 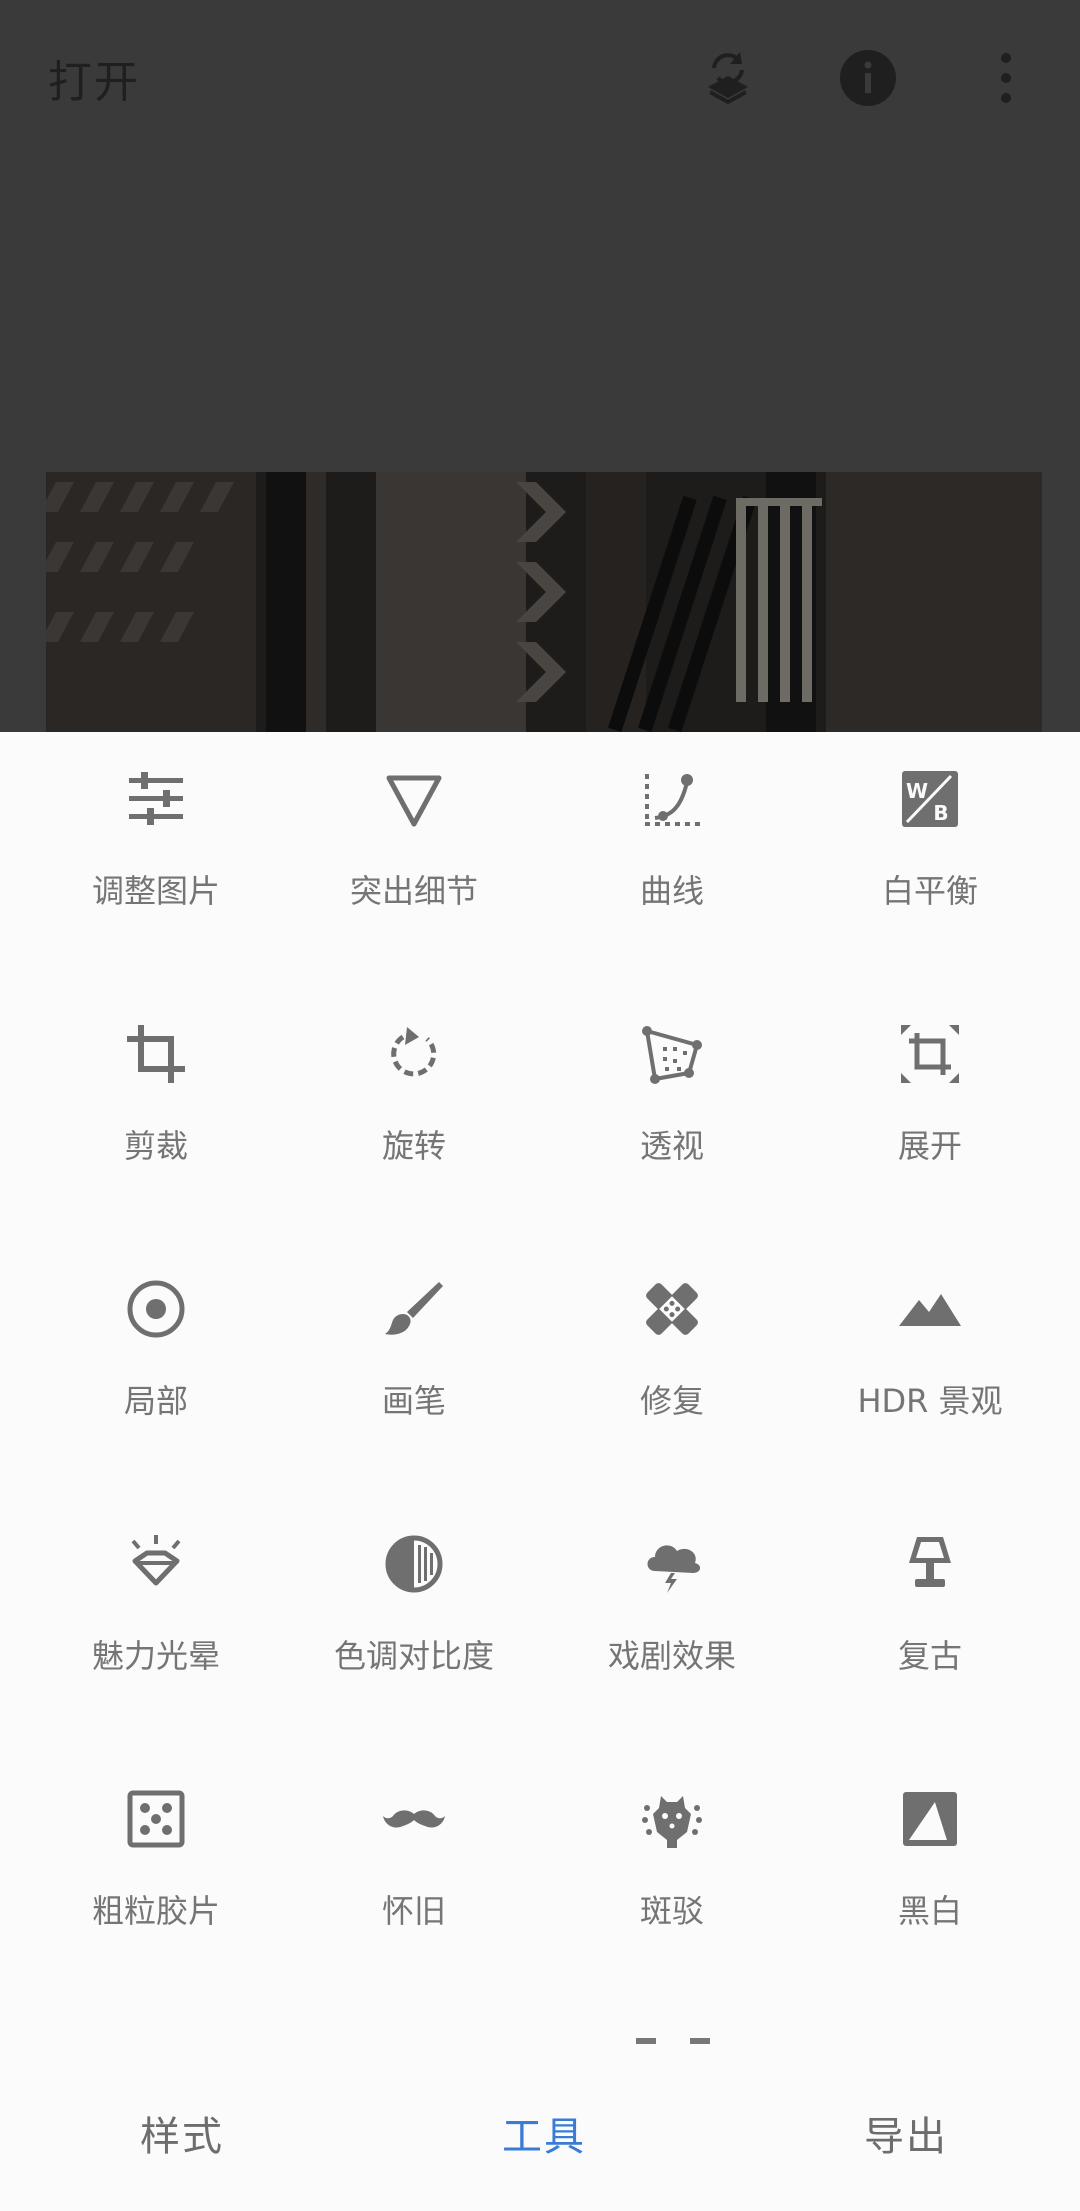 What do you see at coordinates (413, 1146) in the screenshot?
I see `tool-label: 旋转` at bounding box center [413, 1146].